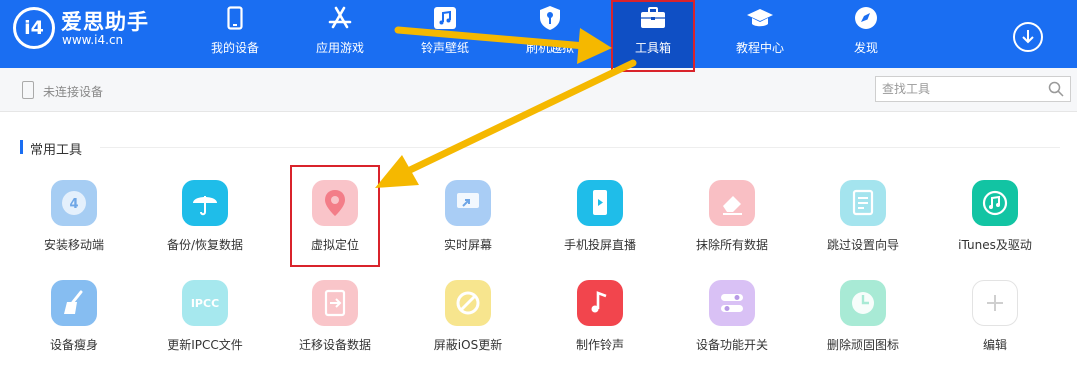 The image size is (1077, 390). Describe the element at coordinates (50, 387) in the screenshot. I see `next-section-peek` at that location.